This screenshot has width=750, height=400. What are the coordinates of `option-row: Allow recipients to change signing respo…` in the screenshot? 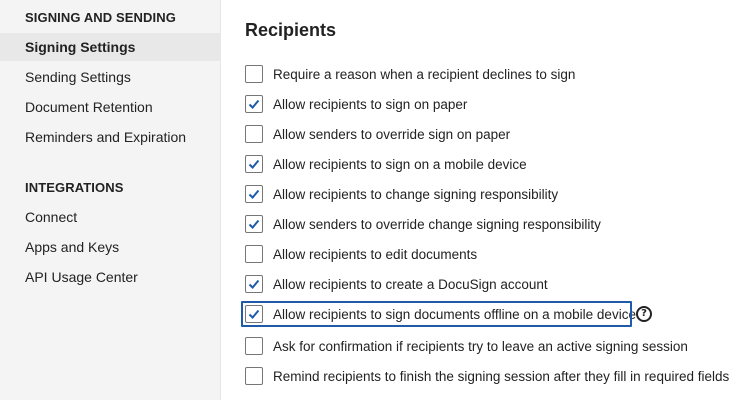 It's located at (401, 194).